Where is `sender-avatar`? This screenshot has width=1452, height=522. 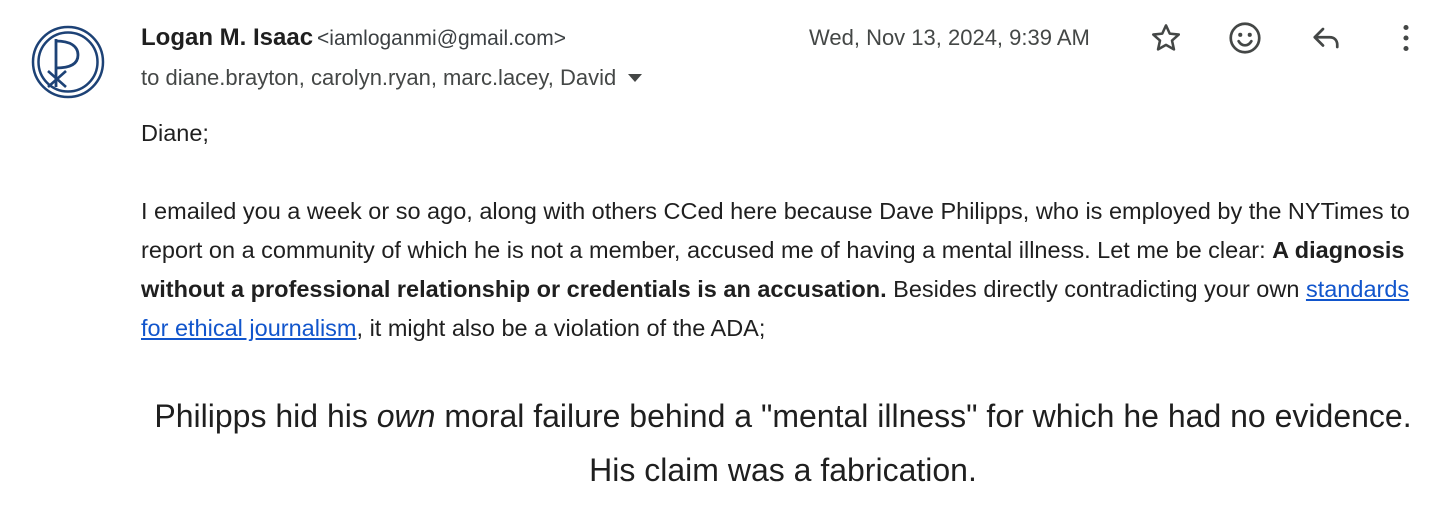
sender-avatar is located at coordinates (68, 62).